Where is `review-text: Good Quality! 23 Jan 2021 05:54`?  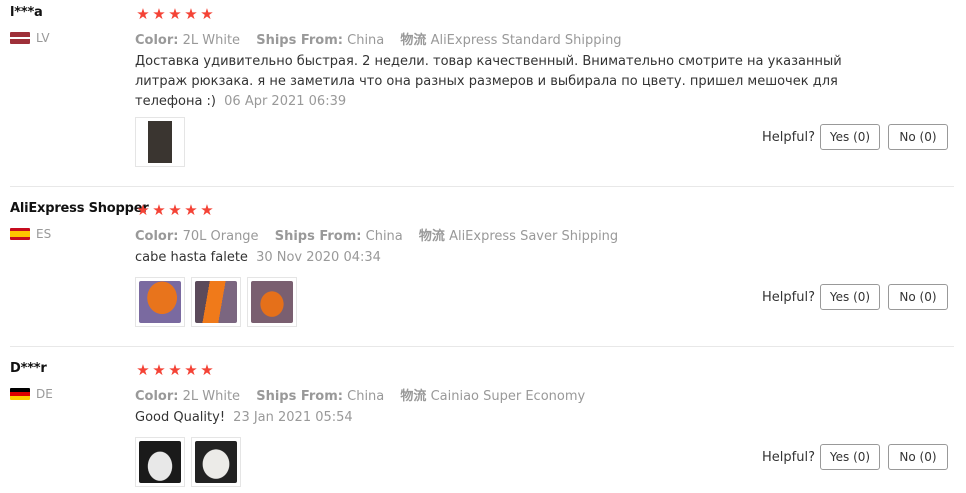
review-text: Good Quality! 23 Jan 2021 05:54 is located at coordinates (495, 418).